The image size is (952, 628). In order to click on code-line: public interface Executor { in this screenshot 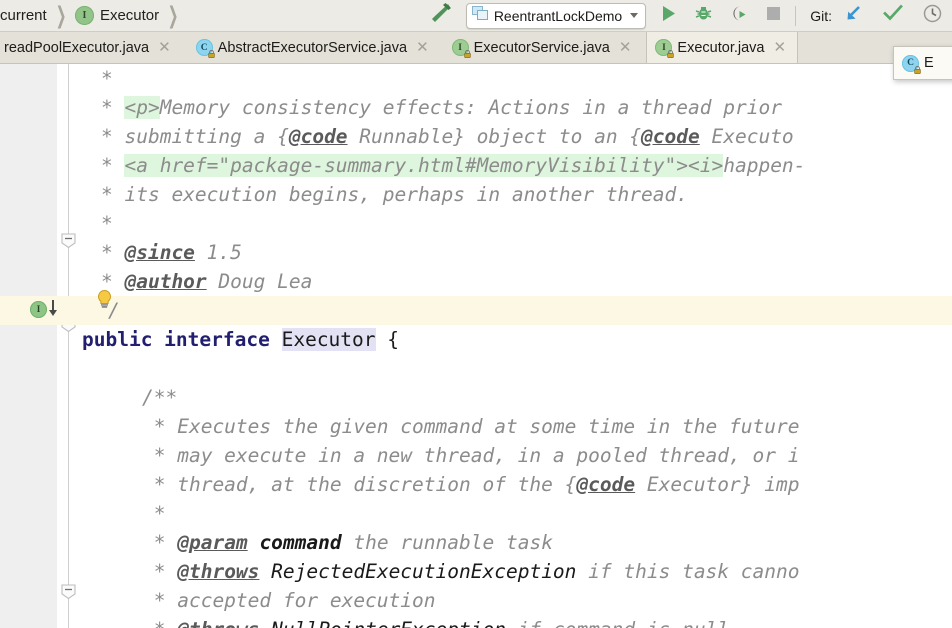, I will do `click(240, 339)`.